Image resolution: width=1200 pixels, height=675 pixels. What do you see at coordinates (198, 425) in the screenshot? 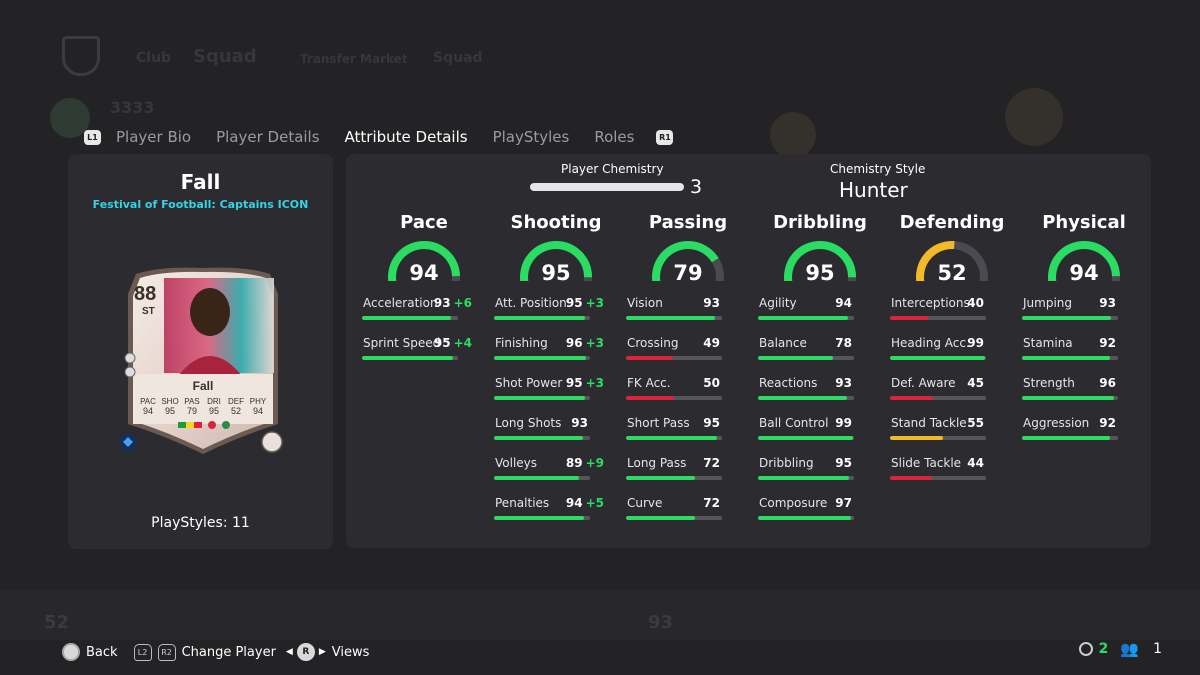
I see `senegal-flag-icon` at bounding box center [198, 425].